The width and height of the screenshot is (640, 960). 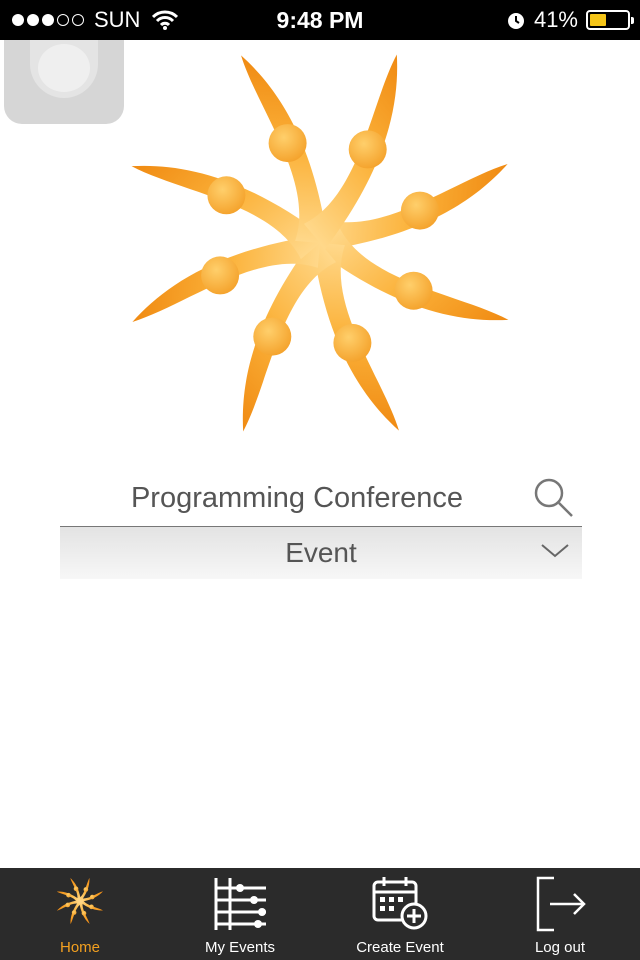 I want to click on tab-my-events-label: My Events, so click(x=240, y=947).